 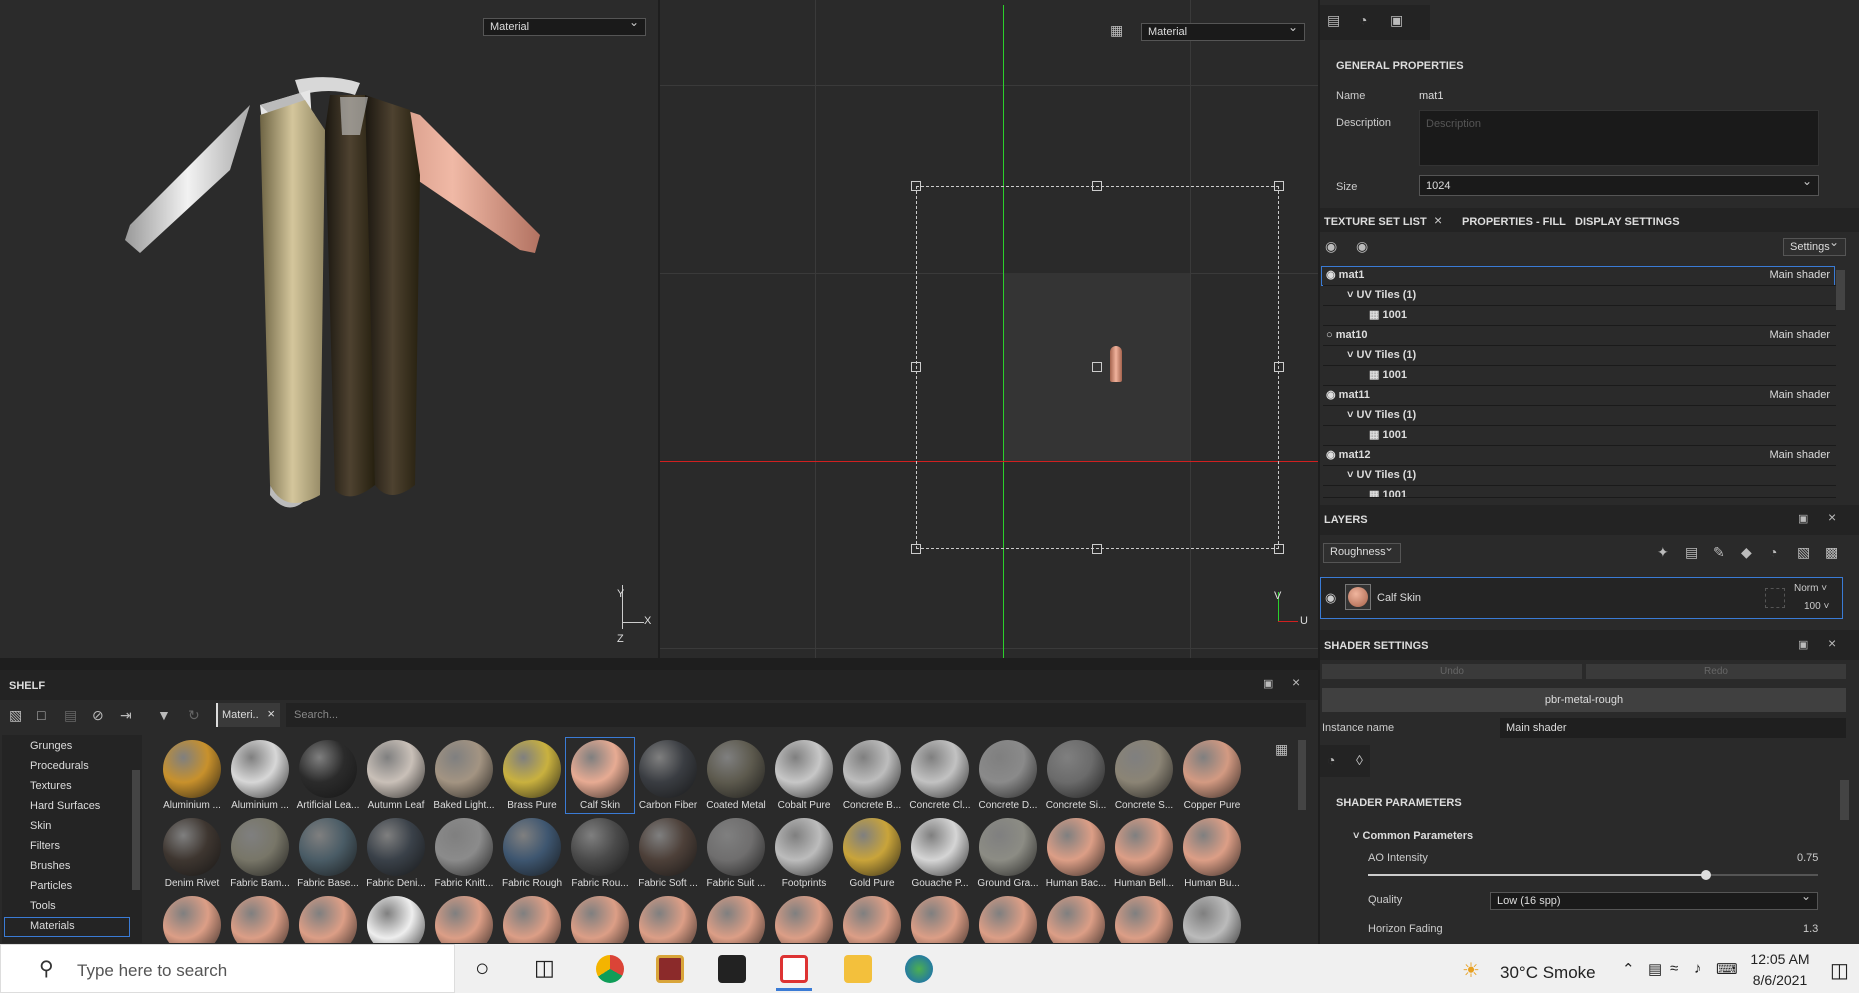 I want to click on texture-set-mat11: ◉ mat11 Main shader, so click(x=1579, y=396).